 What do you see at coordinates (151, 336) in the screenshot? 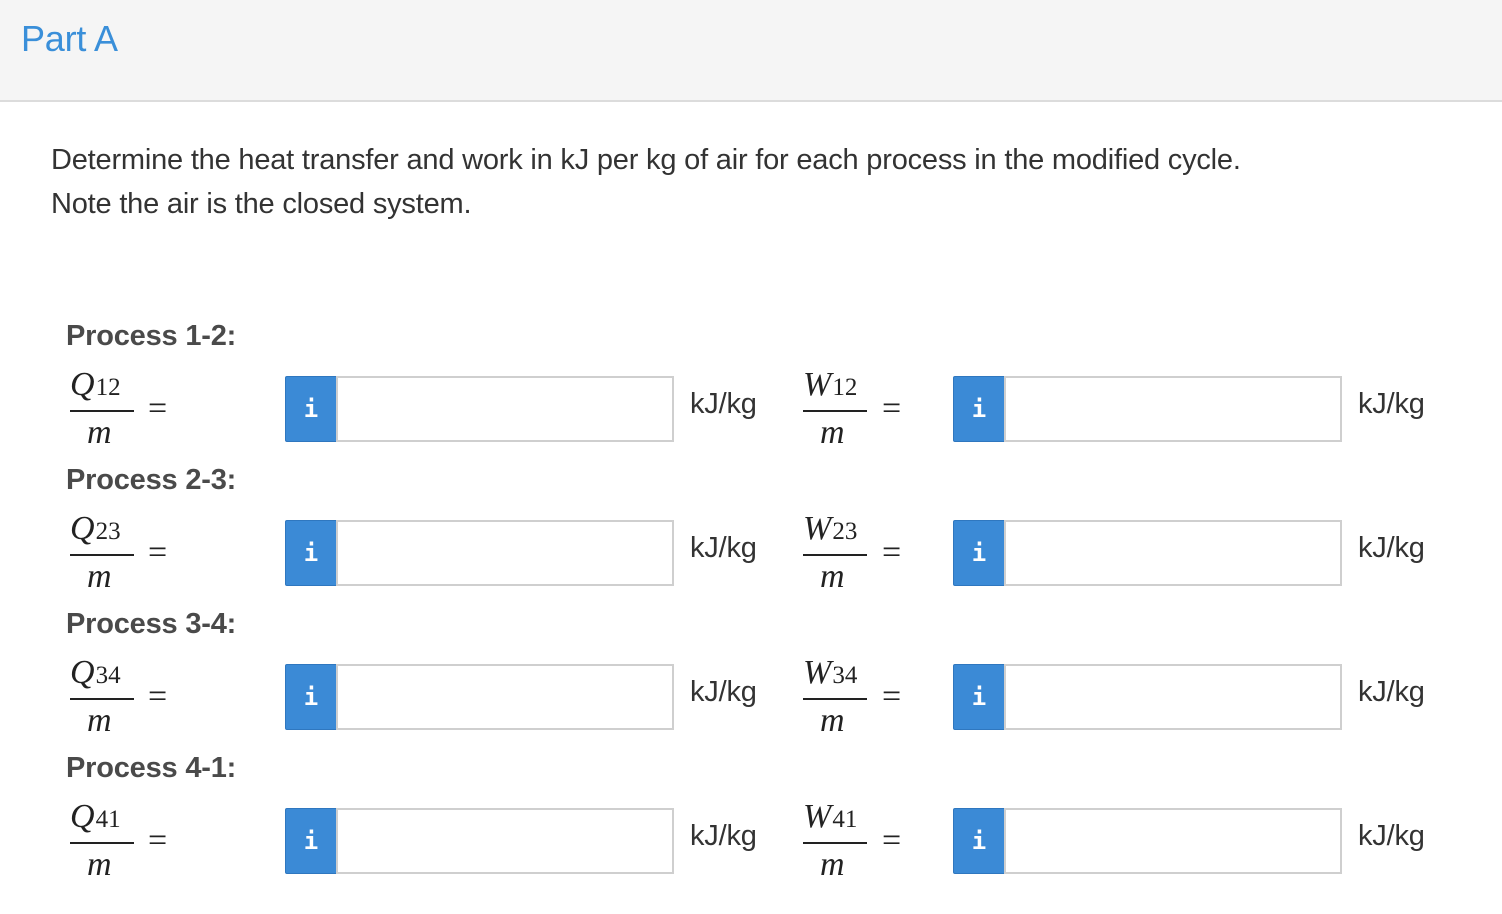
I see `process-heading: Process 1-2:` at bounding box center [151, 336].